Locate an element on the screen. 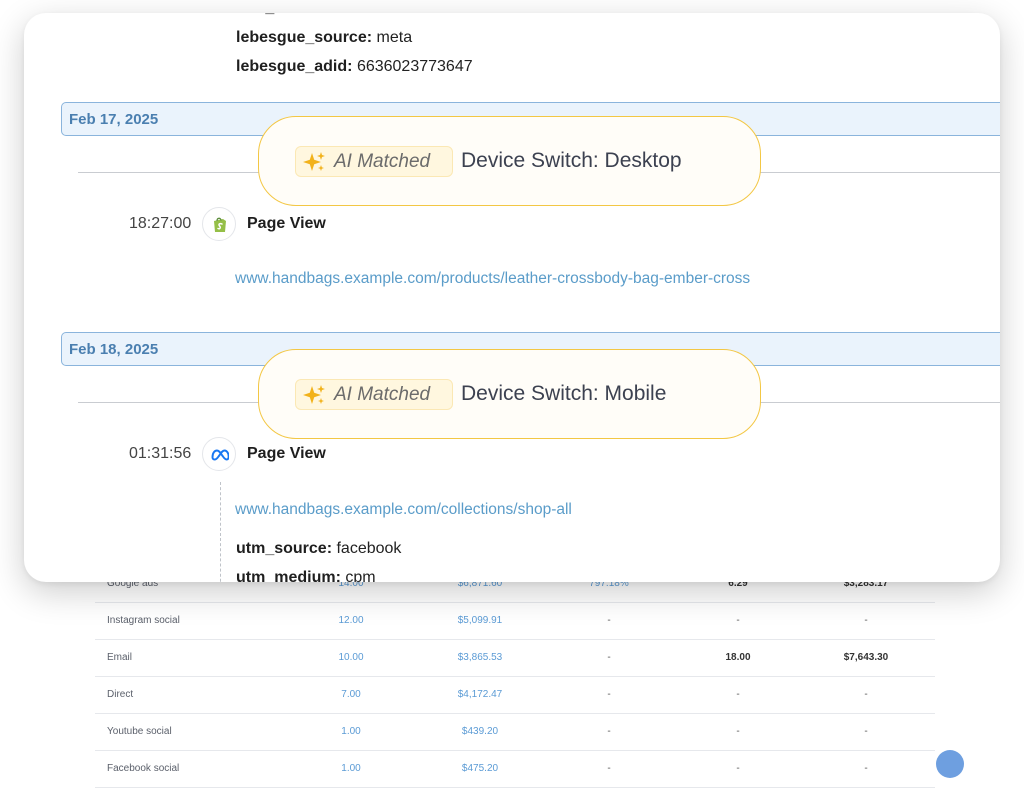 Image resolution: width=1024 pixels, height=788 pixels. timeline-connector is located at coordinates (220, 532).